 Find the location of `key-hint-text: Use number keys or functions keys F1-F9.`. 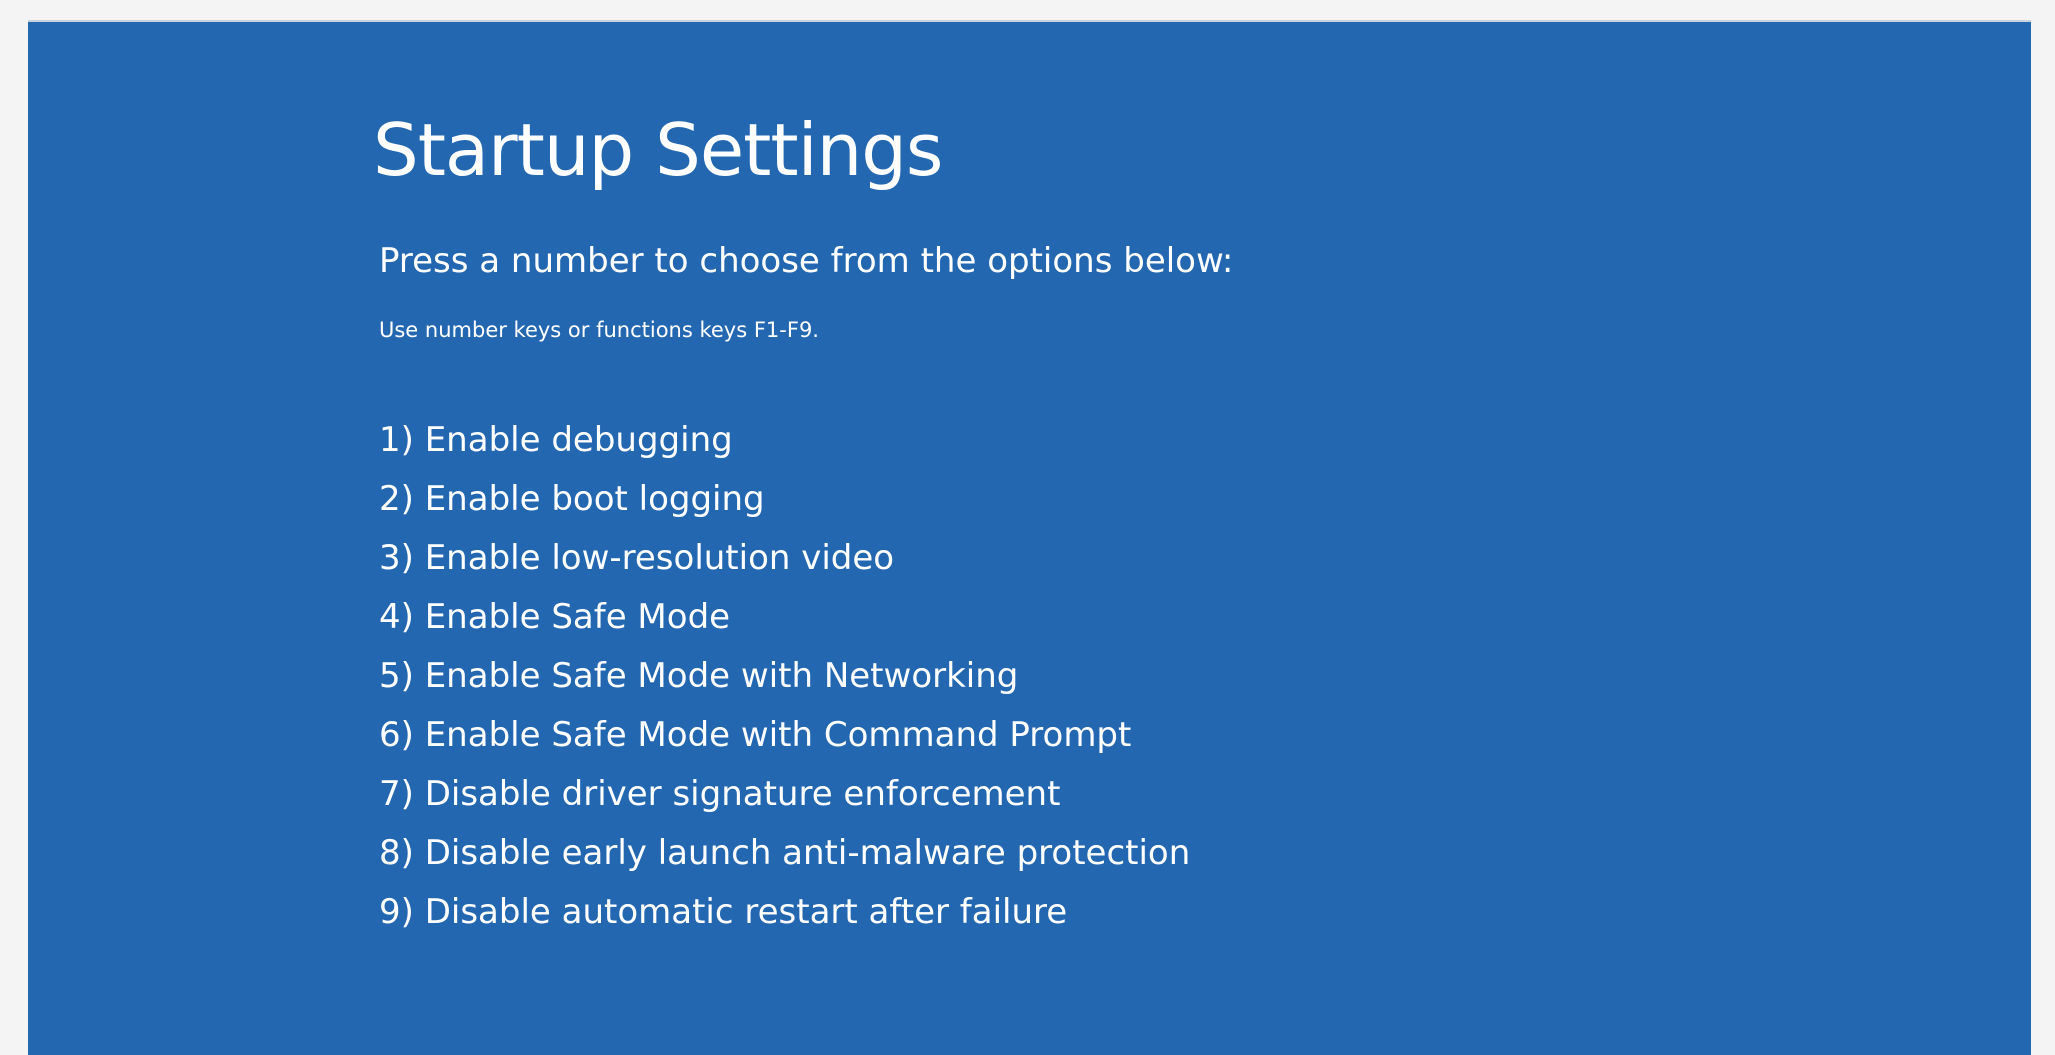

key-hint-text: Use number keys or functions keys F1-F9. is located at coordinates (599, 330).